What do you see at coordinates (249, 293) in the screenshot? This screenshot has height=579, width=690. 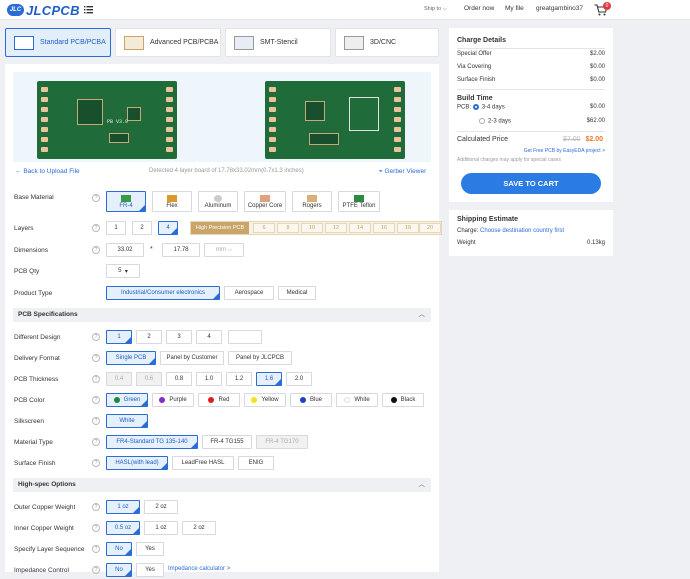 I see `product-type-option: Aerospace` at bounding box center [249, 293].